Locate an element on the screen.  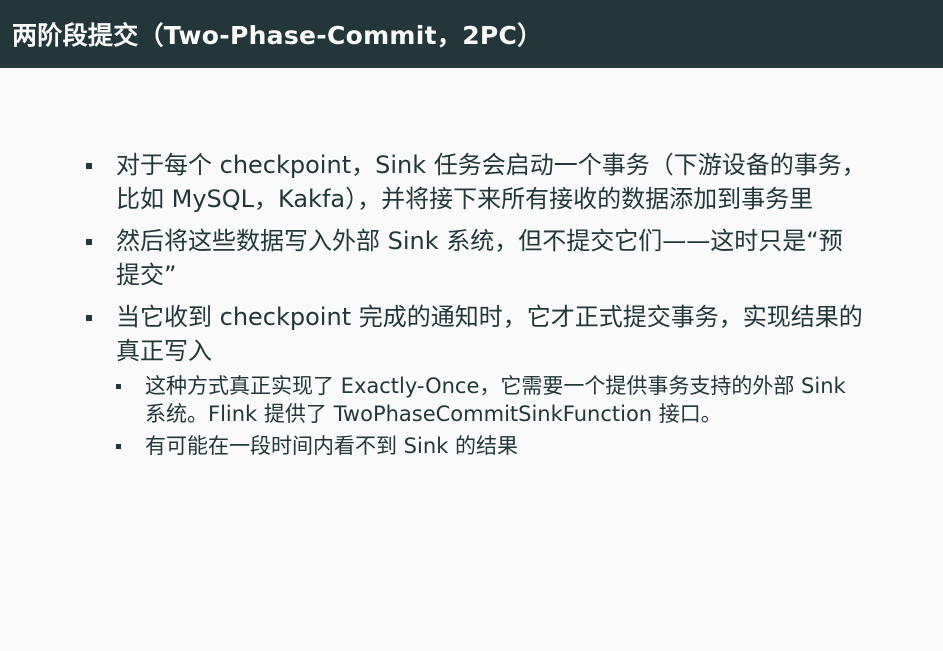
bullet-item: 然后将这些数据写入外部 Sink 系统，但不提交它们——这时只是“预提交” is located at coordinates (476, 258).